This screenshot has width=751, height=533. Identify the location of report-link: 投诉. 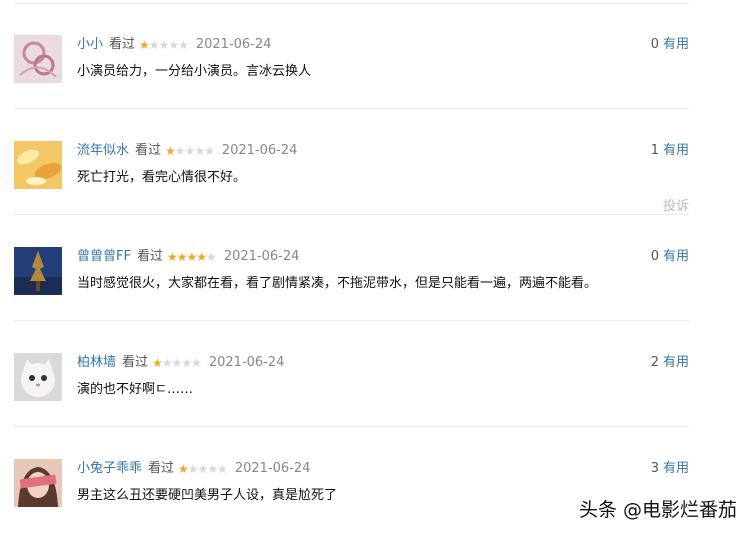
(676, 204).